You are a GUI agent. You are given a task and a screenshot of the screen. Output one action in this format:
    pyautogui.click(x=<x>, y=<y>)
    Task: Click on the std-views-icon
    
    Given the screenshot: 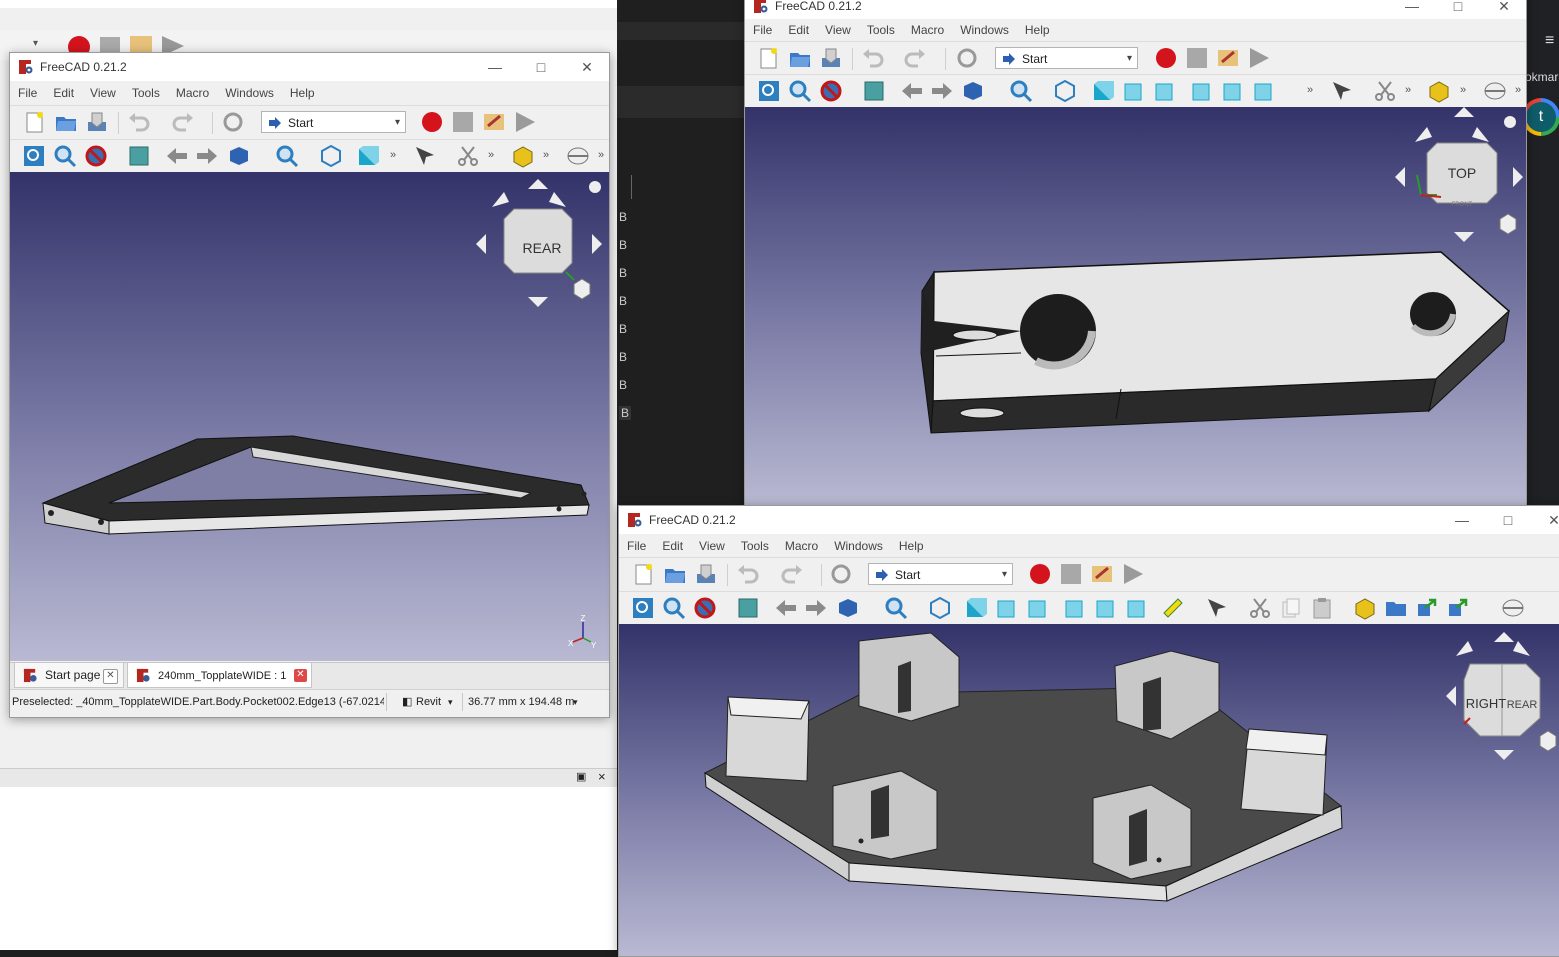 What is the action you would take?
    pyautogui.click(x=848, y=608)
    